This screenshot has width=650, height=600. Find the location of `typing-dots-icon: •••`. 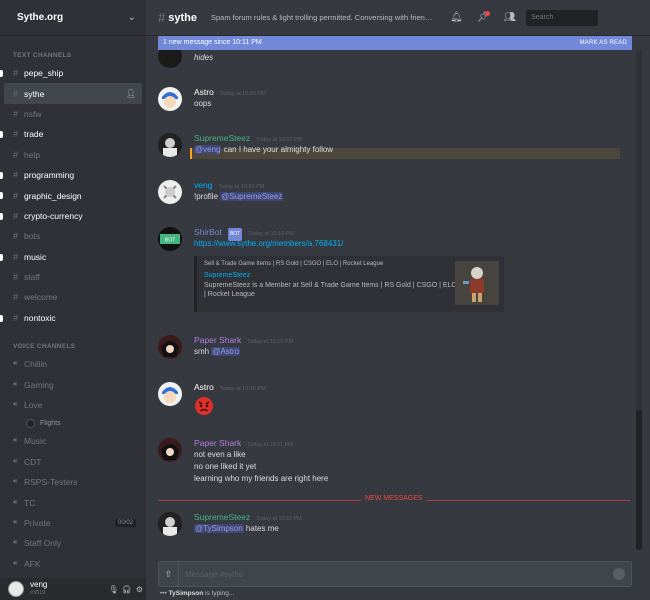

typing-dots-icon: ••• is located at coordinates (164, 593).